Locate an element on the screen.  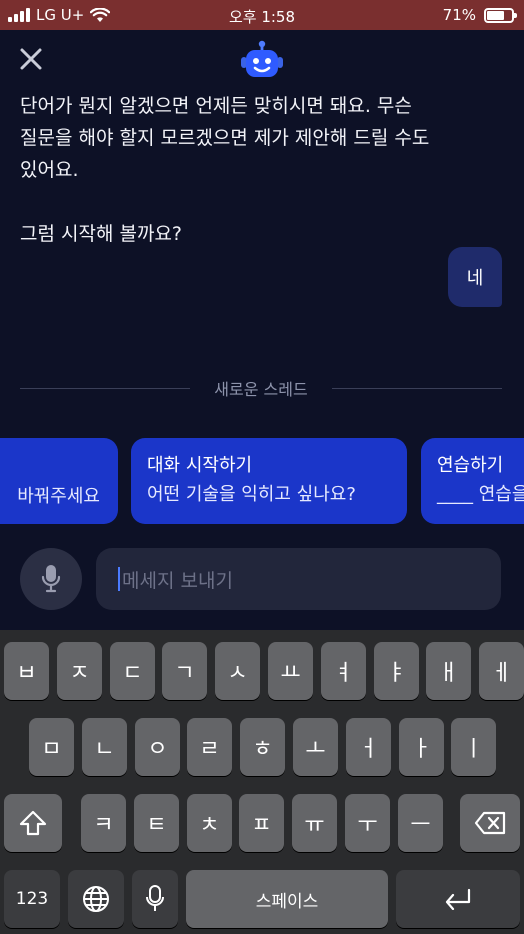
space-key: 스페이스 is located at coordinates (287, 899).